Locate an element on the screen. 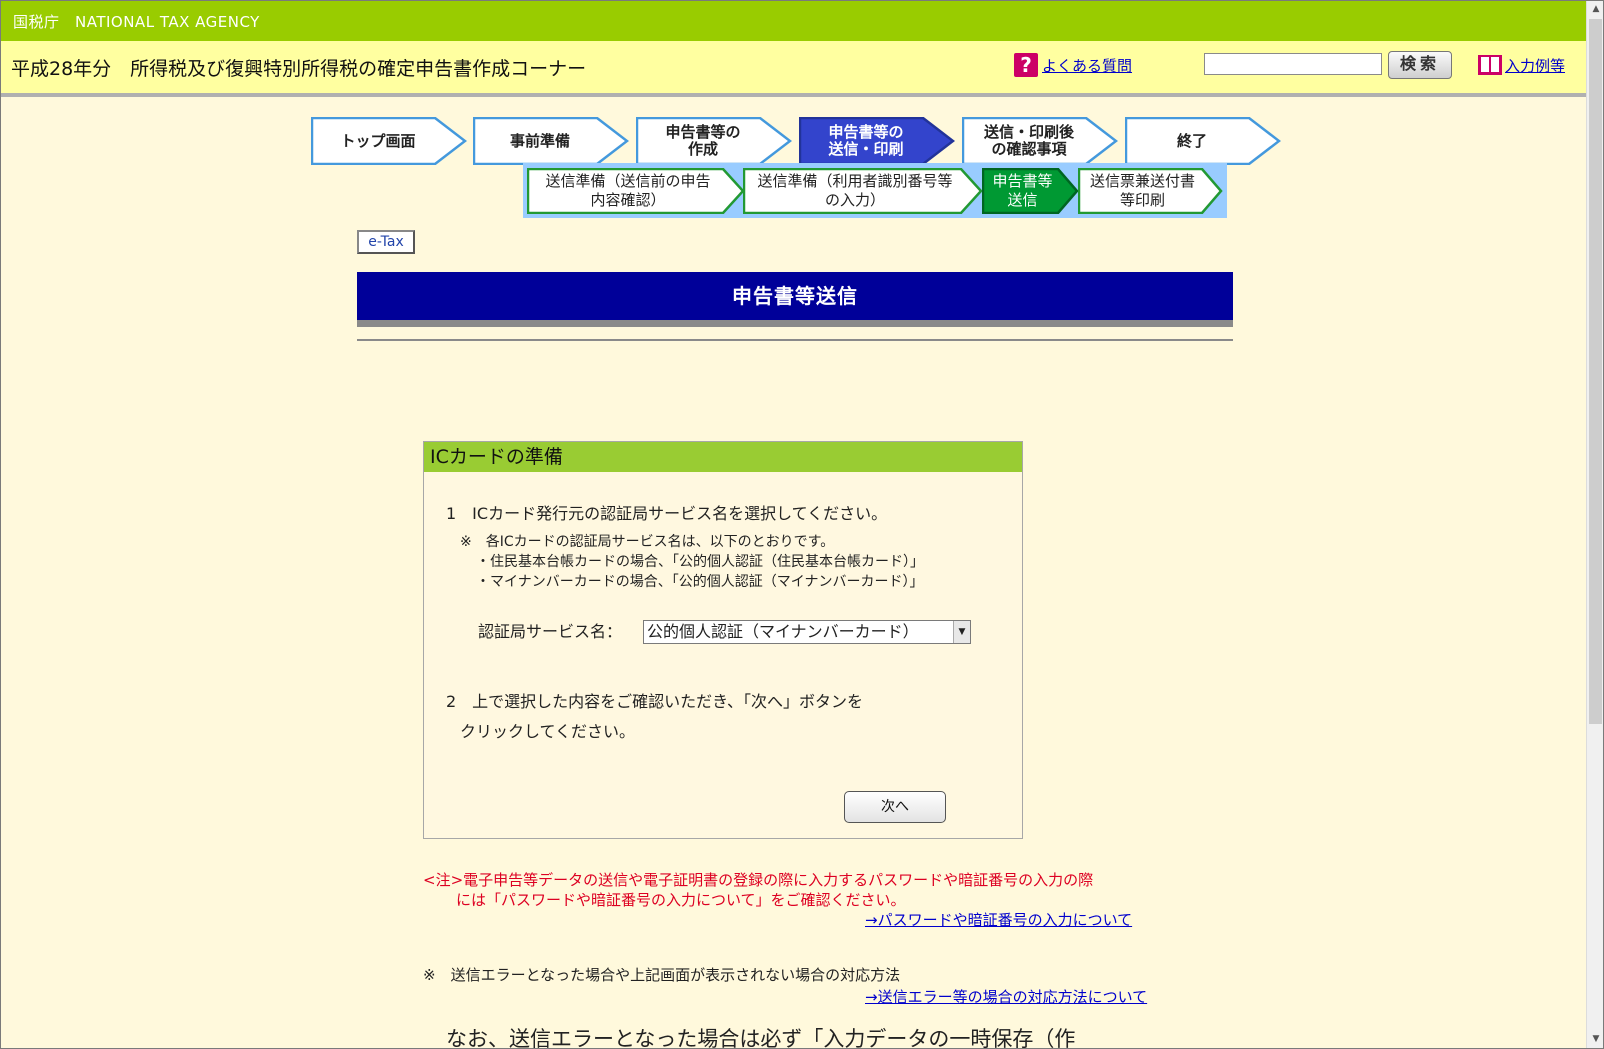  step-create: 申告書等の 作成 is located at coordinates (714, 141).